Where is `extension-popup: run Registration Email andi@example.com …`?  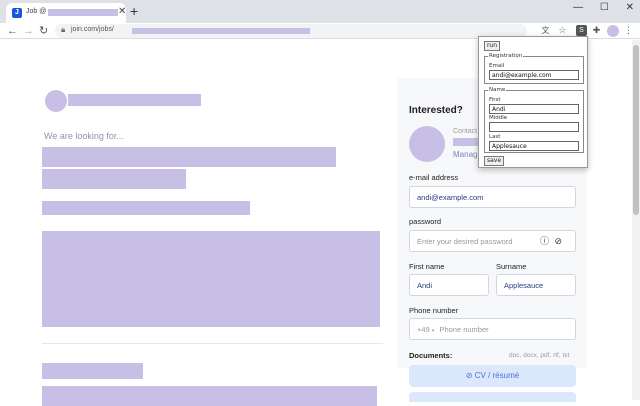
extension-popup: run Registration Email andi@example.com … is located at coordinates (533, 102).